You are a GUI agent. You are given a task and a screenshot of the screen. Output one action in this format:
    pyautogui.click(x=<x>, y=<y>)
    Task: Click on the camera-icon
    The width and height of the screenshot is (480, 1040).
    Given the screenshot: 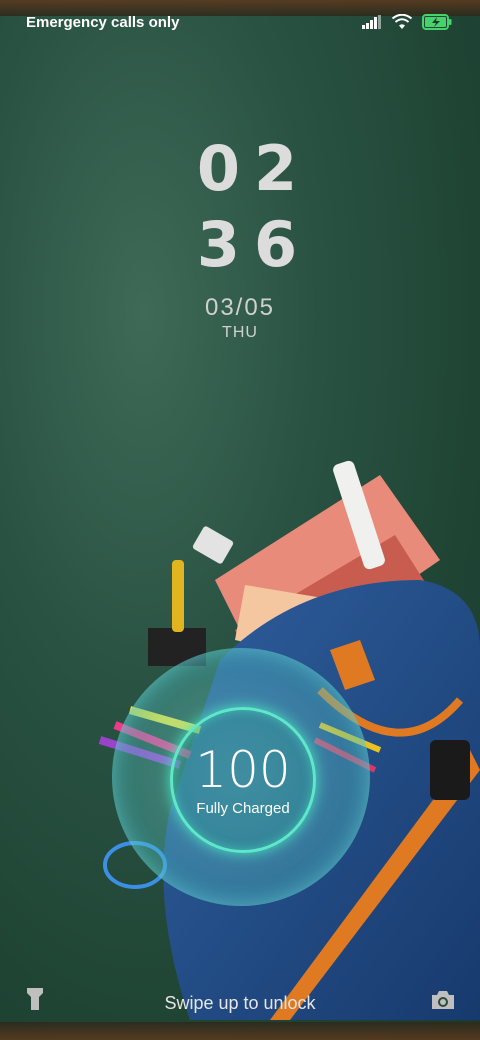 What is the action you would take?
    pyautogui.click(x=443, y=1000)
    